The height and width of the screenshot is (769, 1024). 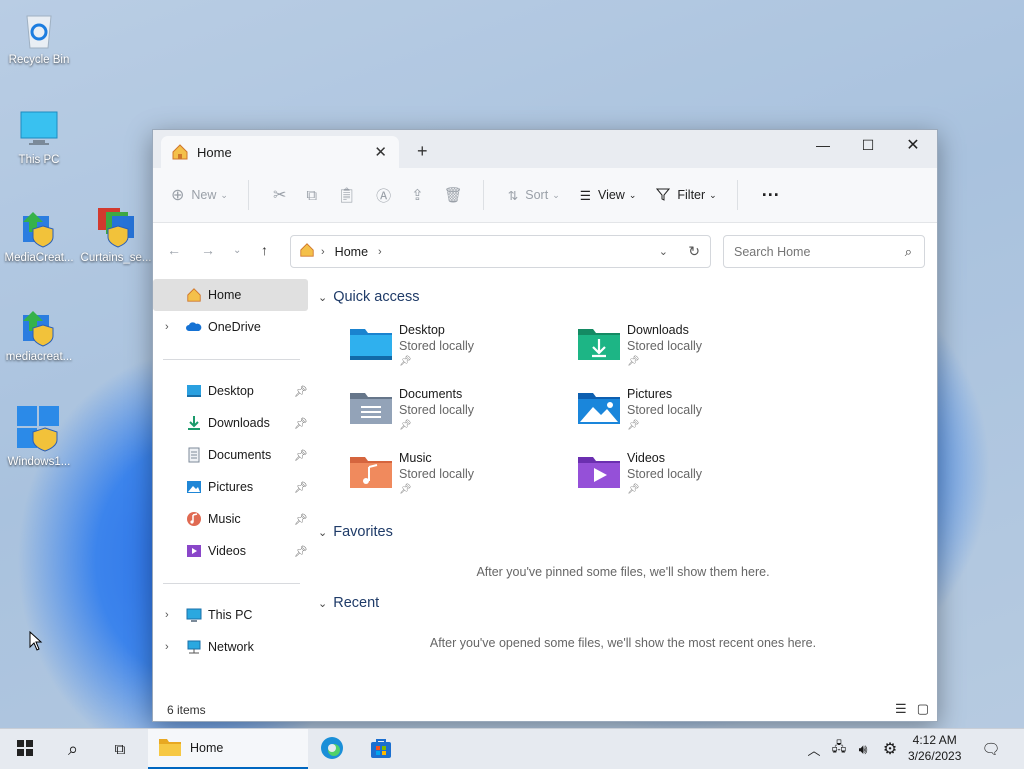 I want to click on downloads-folder-icon, so click(x=599, y=343).